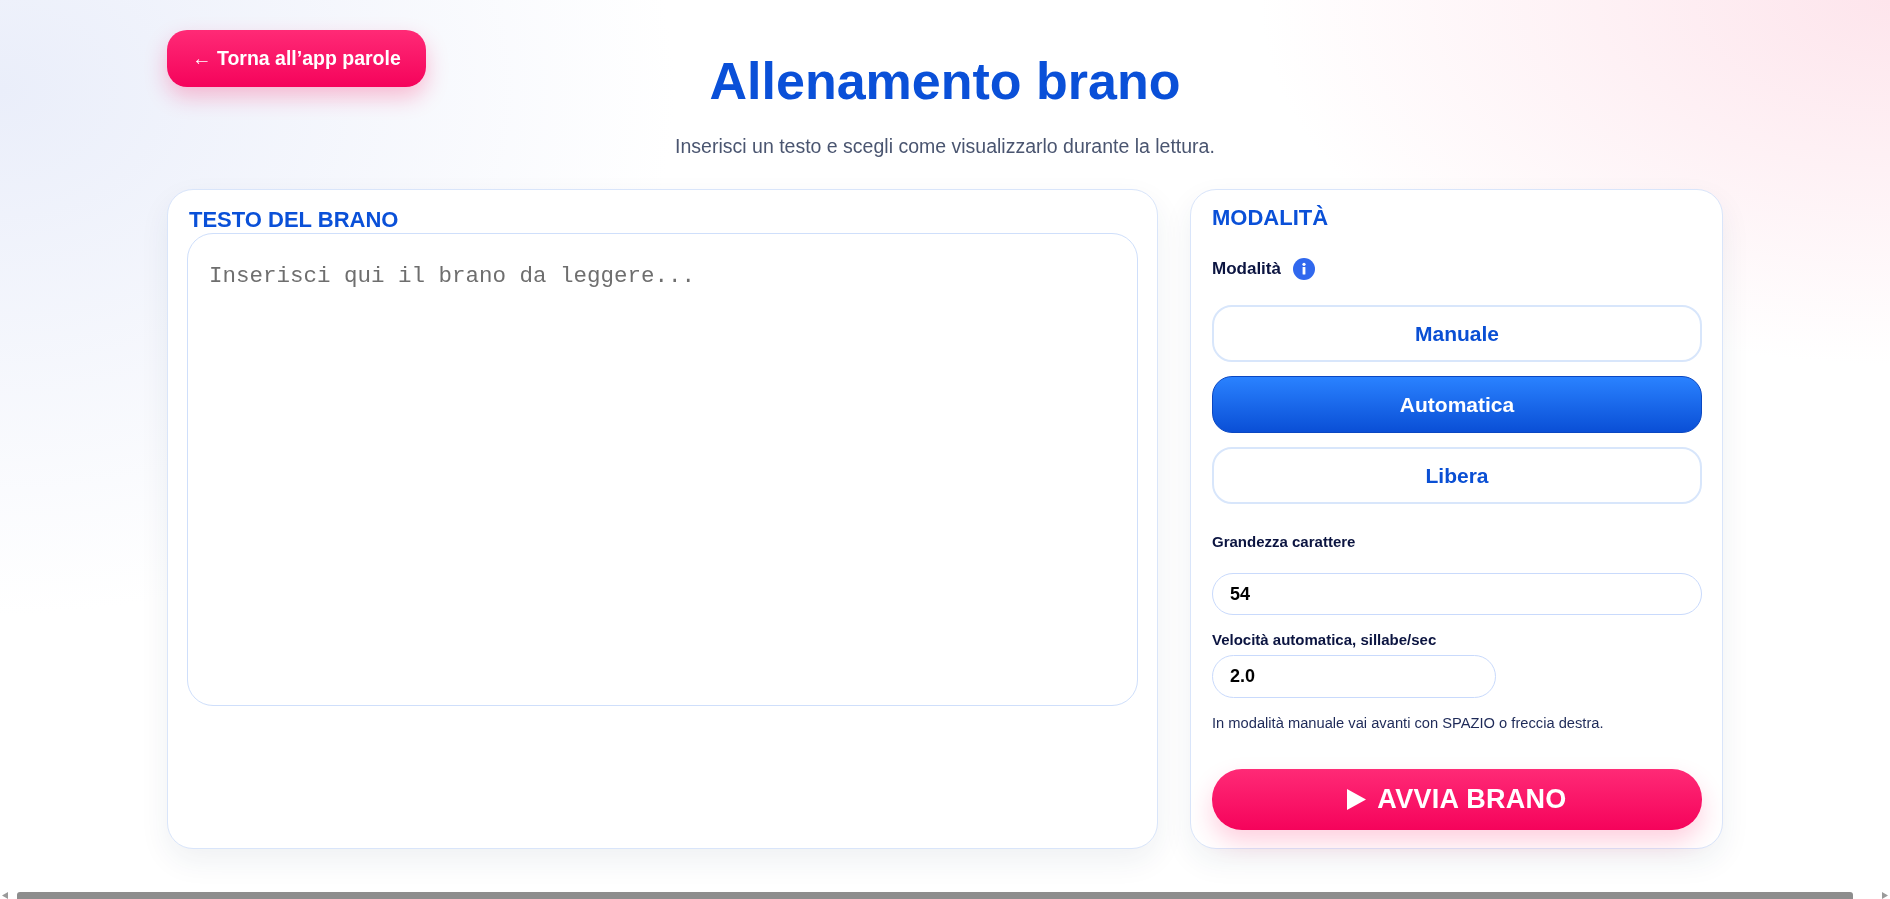 The height and width of the screenshot is (899, 1890). What do you see at coordinates (1303, 269) in the screenshot?
I see `info-icon` at bounding box center [1303, 269].